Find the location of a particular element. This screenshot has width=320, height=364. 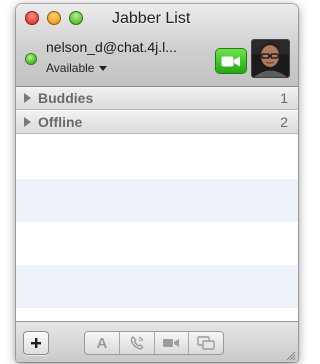

zoom-window-button is located at coordinates (76, 18).